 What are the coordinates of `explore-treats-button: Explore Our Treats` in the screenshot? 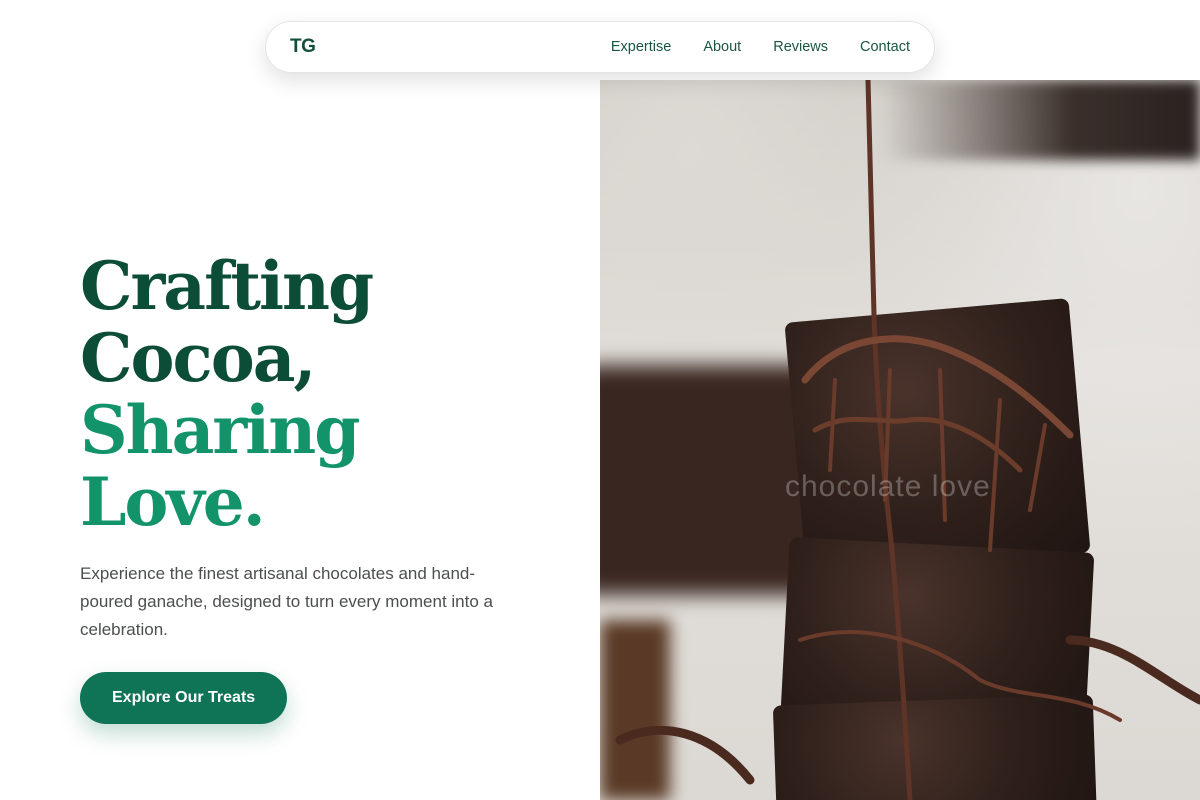 It's located at (184, 698).